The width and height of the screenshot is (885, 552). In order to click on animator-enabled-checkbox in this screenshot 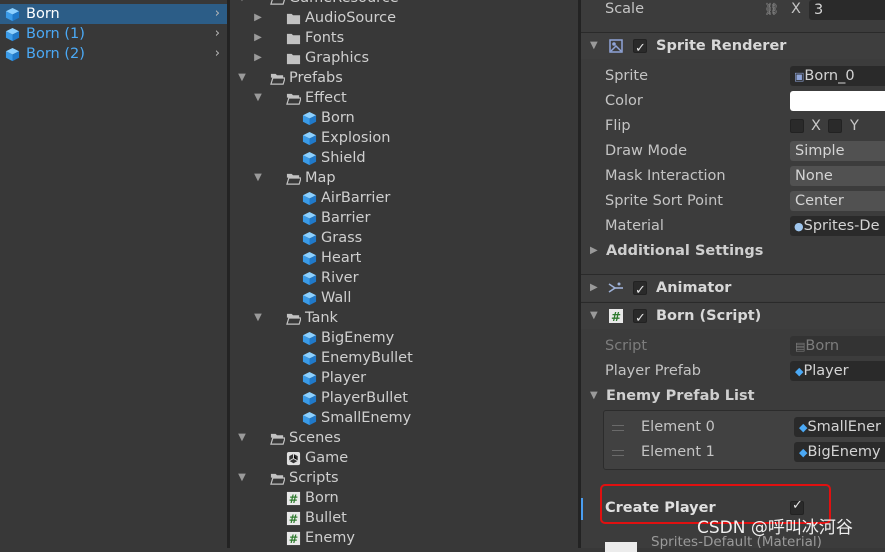, I will do `click(640, 291)`.